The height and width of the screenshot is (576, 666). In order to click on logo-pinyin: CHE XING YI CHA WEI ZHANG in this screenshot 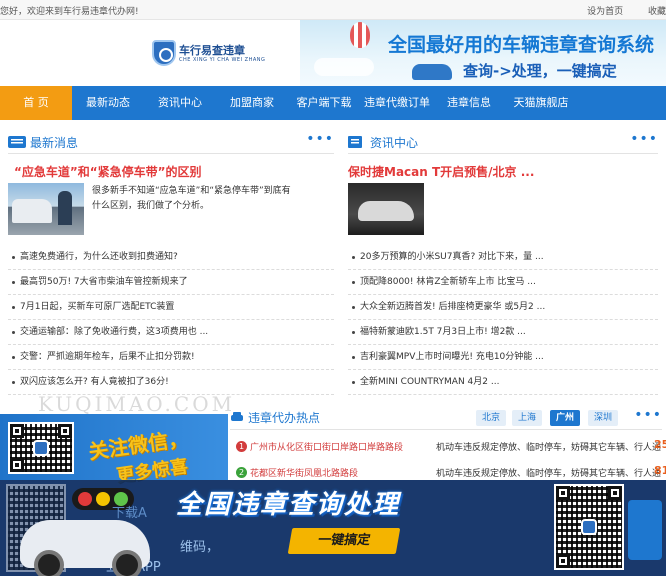, I will do `click(222, 60)`.